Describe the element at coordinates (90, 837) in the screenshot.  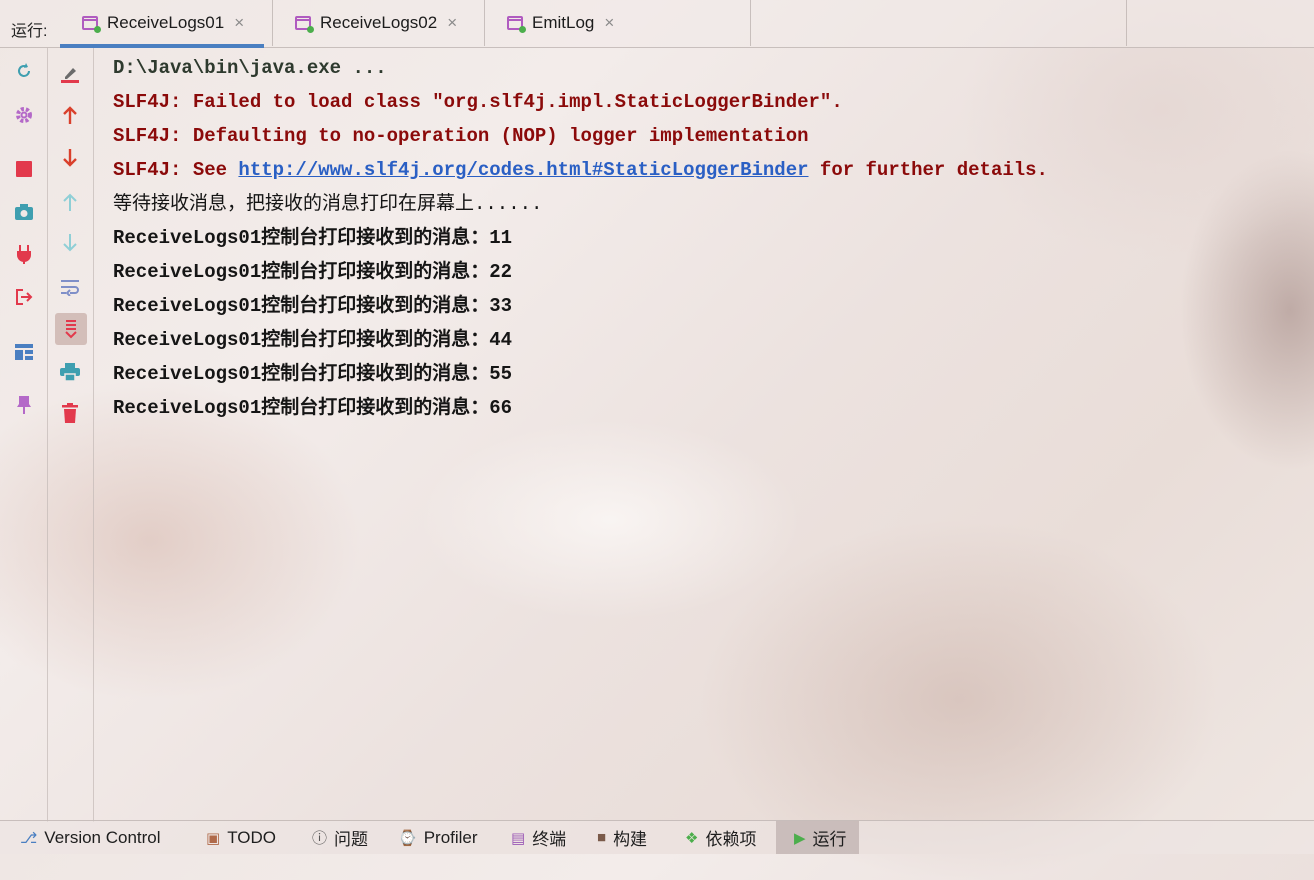
I see `version-control-button: ⎇ Version Control` at that location.